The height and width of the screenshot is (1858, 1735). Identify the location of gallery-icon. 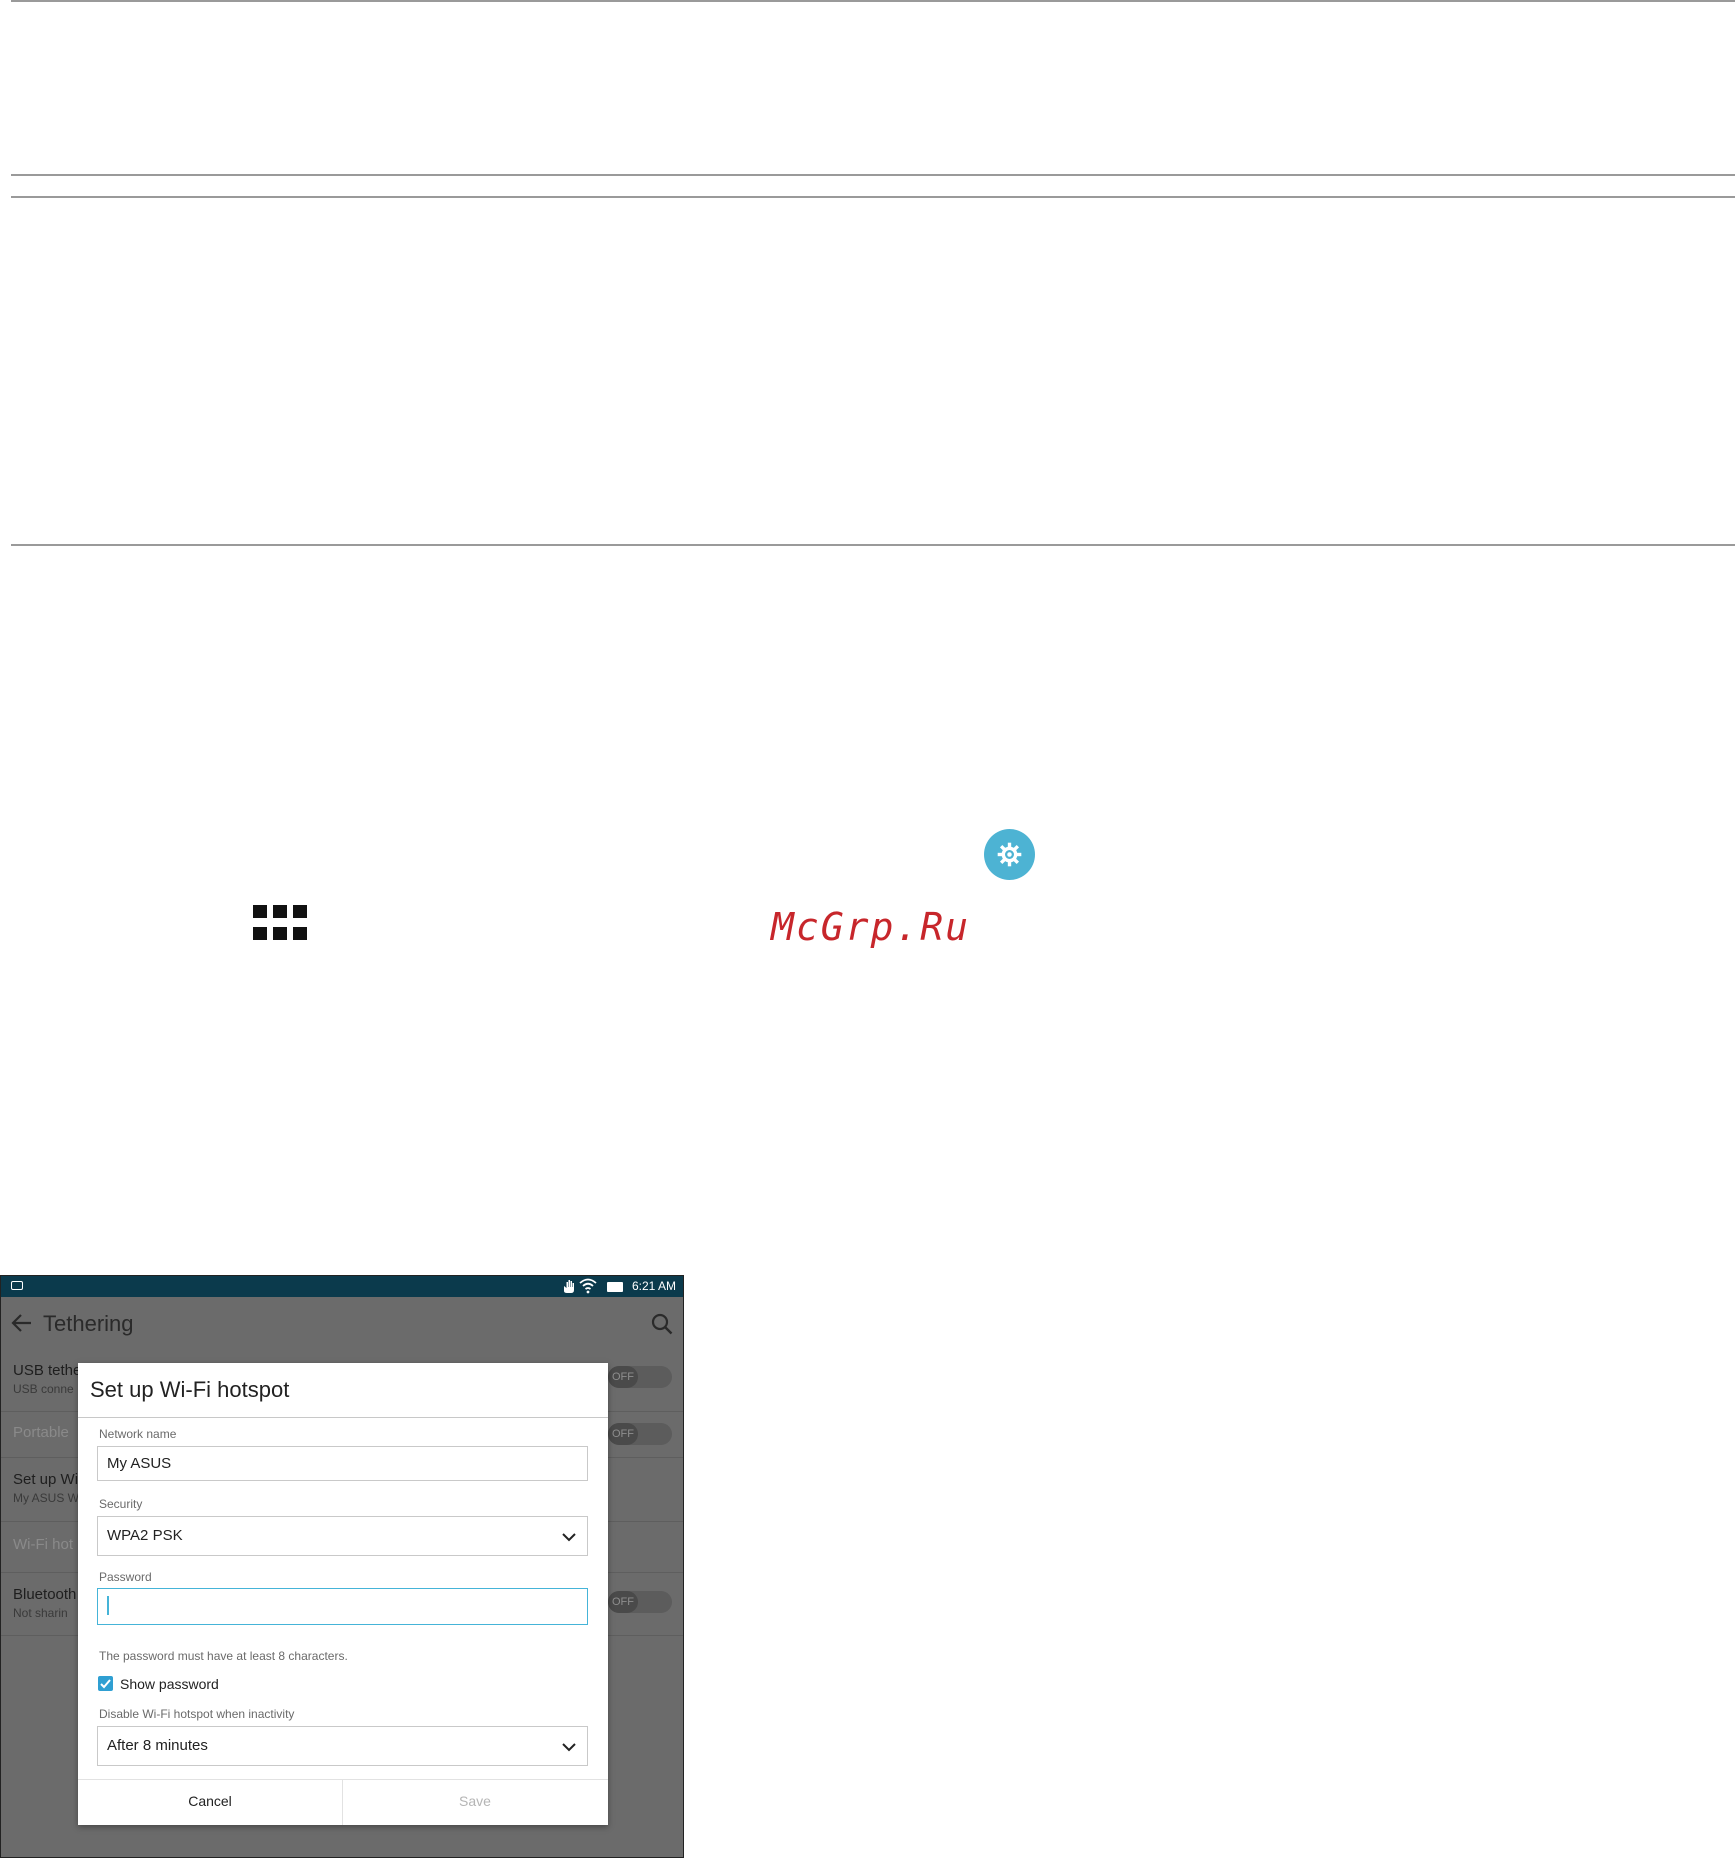
(17, 1285).